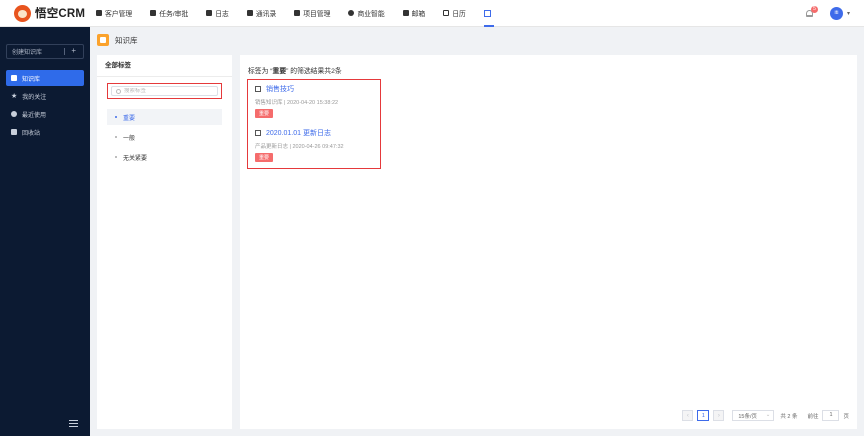 This screenshot has height=436, width=864. I want to click on page-title: 知识库, so click(126, 40).